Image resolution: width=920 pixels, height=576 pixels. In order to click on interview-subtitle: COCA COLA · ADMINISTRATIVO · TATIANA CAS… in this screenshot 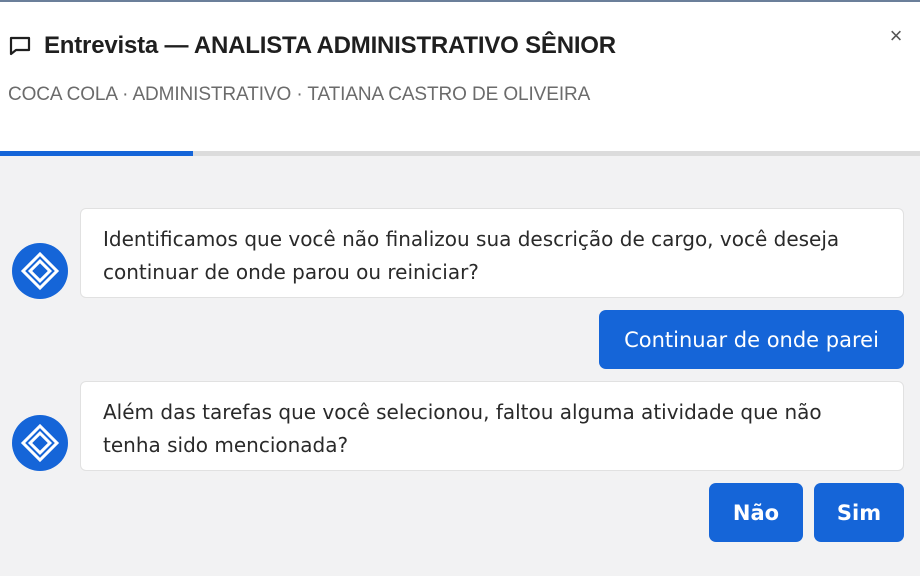, I will do `click(299, 94)`.